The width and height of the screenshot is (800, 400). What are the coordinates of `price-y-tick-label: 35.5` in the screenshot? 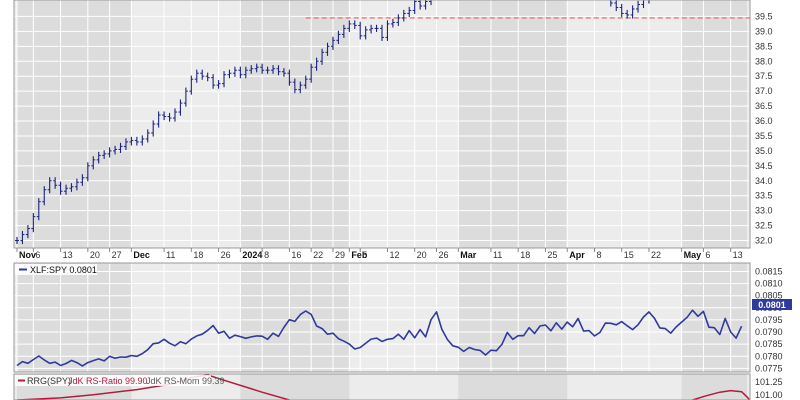 It's located at (764, 136).